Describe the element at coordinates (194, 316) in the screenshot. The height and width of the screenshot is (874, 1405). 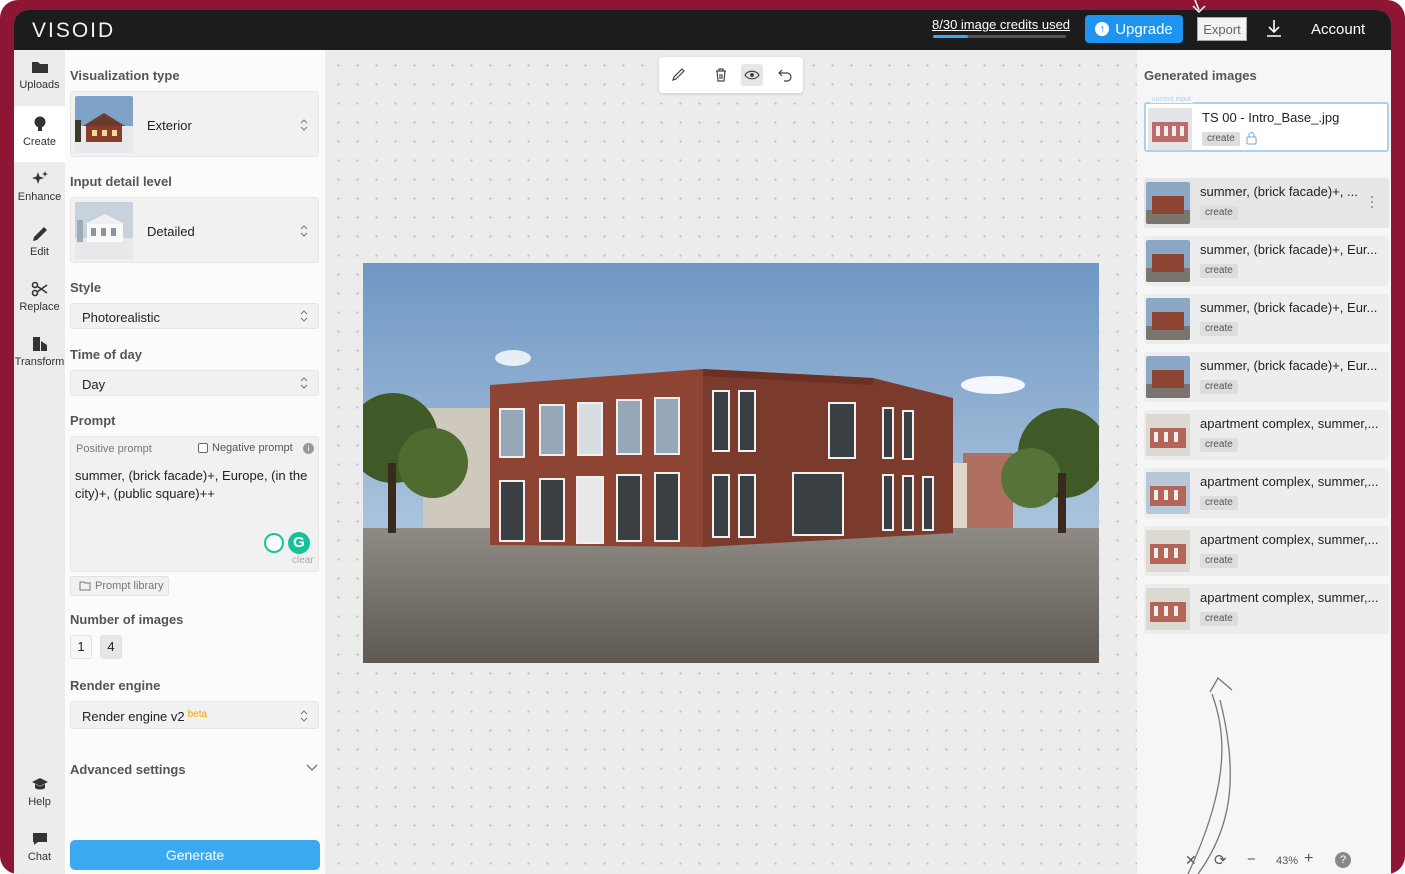
I see `style-select: Photorealistic` at that location.